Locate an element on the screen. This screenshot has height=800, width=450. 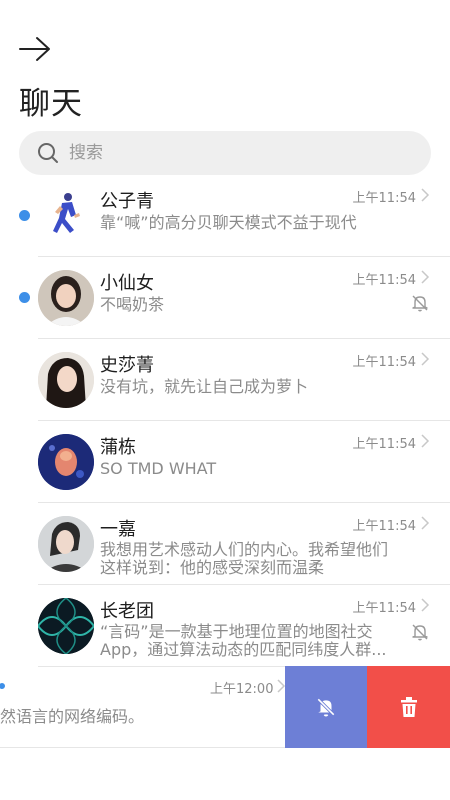
chat-preview: 不喝奶茶 is located at coordinates (132, 304).